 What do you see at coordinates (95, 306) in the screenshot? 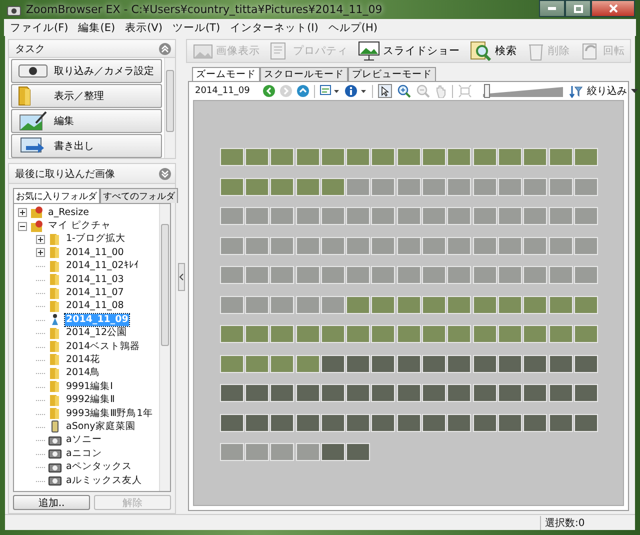
I see `tree-item: 2014_11_08` at bounding box center [95, 306].